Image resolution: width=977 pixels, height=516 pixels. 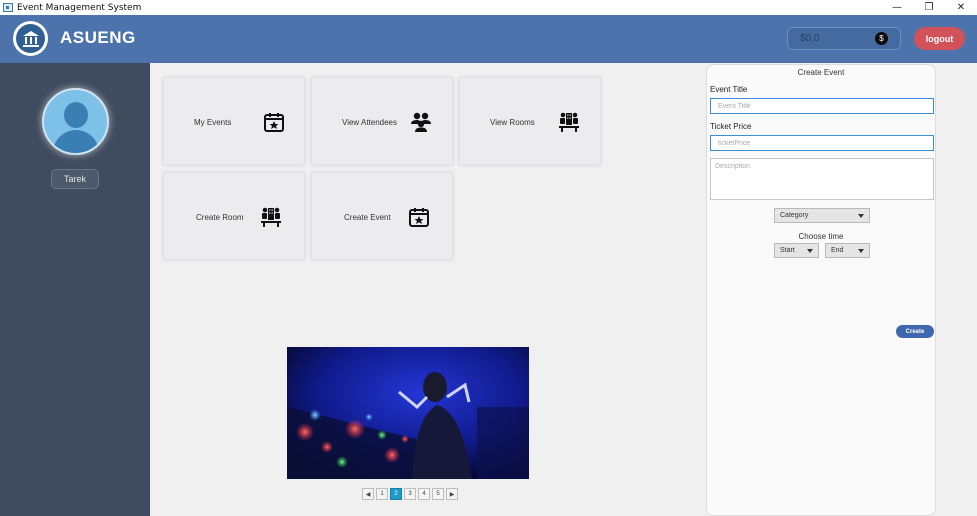 I want to click on university-logo, so click(x=30, y=38).